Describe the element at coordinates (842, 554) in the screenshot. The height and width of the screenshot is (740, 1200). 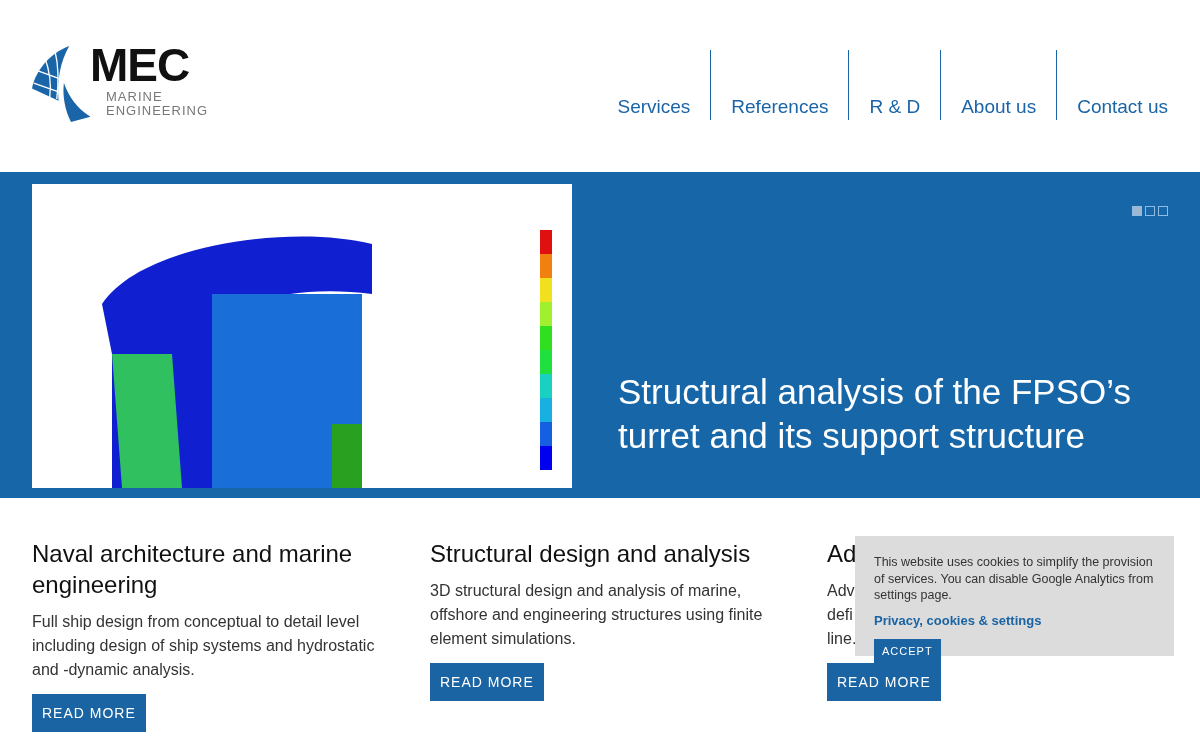
I see `card-title: Ad` at that location.